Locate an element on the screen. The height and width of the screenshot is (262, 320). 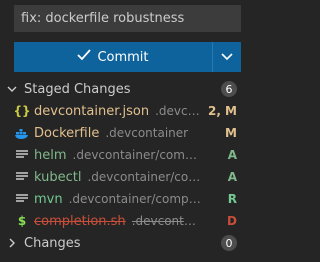
staged-changes-header: Staged Changes 6 is located at coordinates (123, 89).